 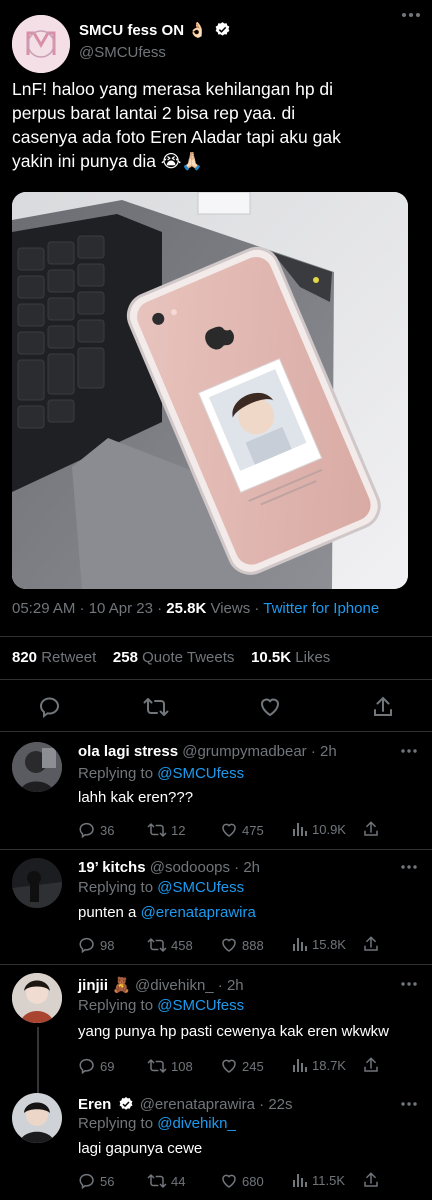 I want to click on tweet-text-line: LnF! haloo yang merasa kehilangan hp di, so click(x=173, y=89).